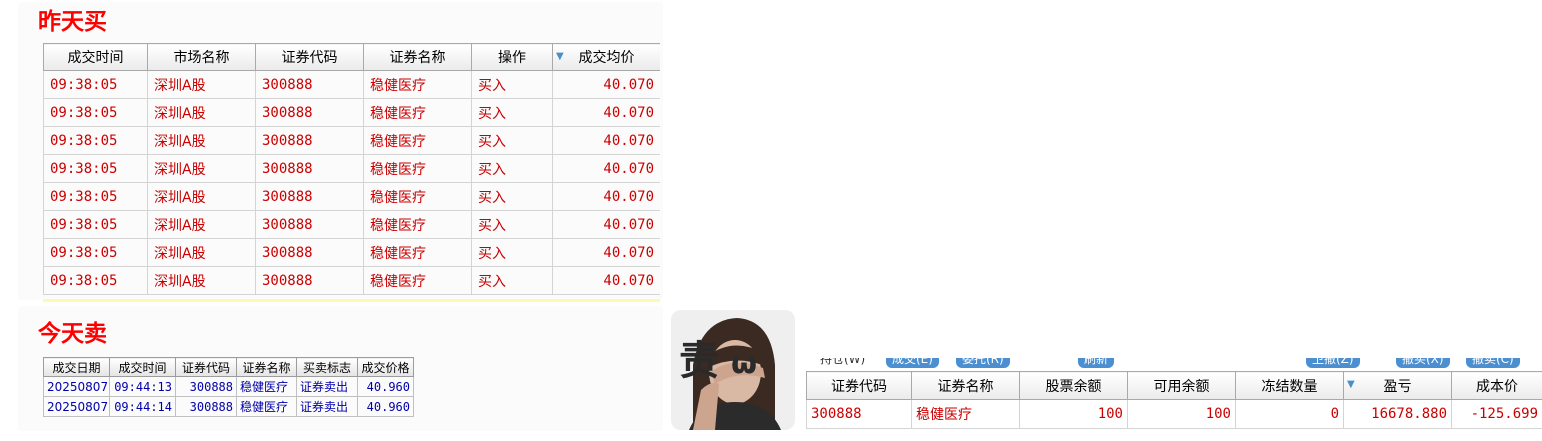 This screenshot has width=1542, height=441. I want to click on cancel-order-button: 卫撤(Z), so click(1333, 363).